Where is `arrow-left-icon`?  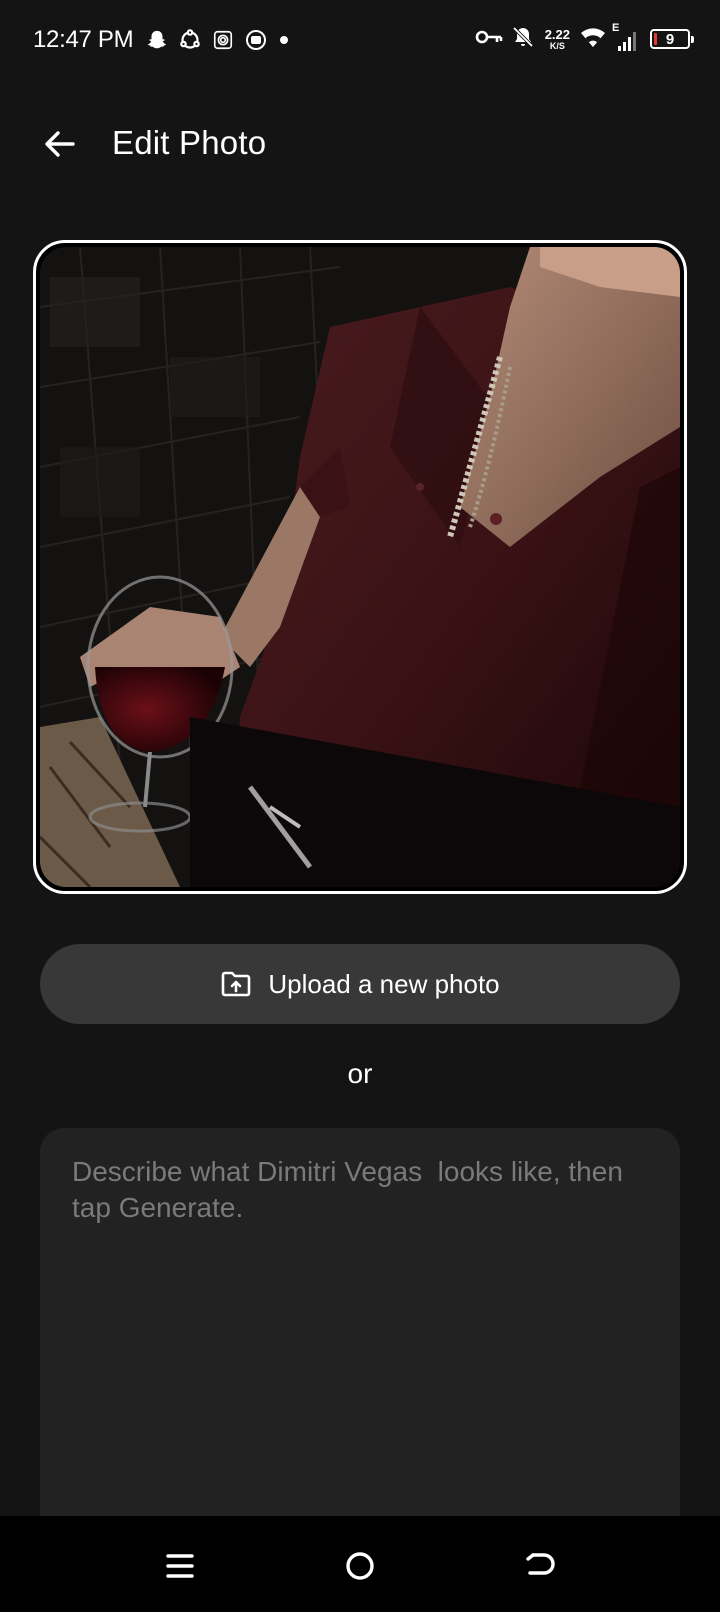
arrow-left-icon is located at coordinates (60, 144).